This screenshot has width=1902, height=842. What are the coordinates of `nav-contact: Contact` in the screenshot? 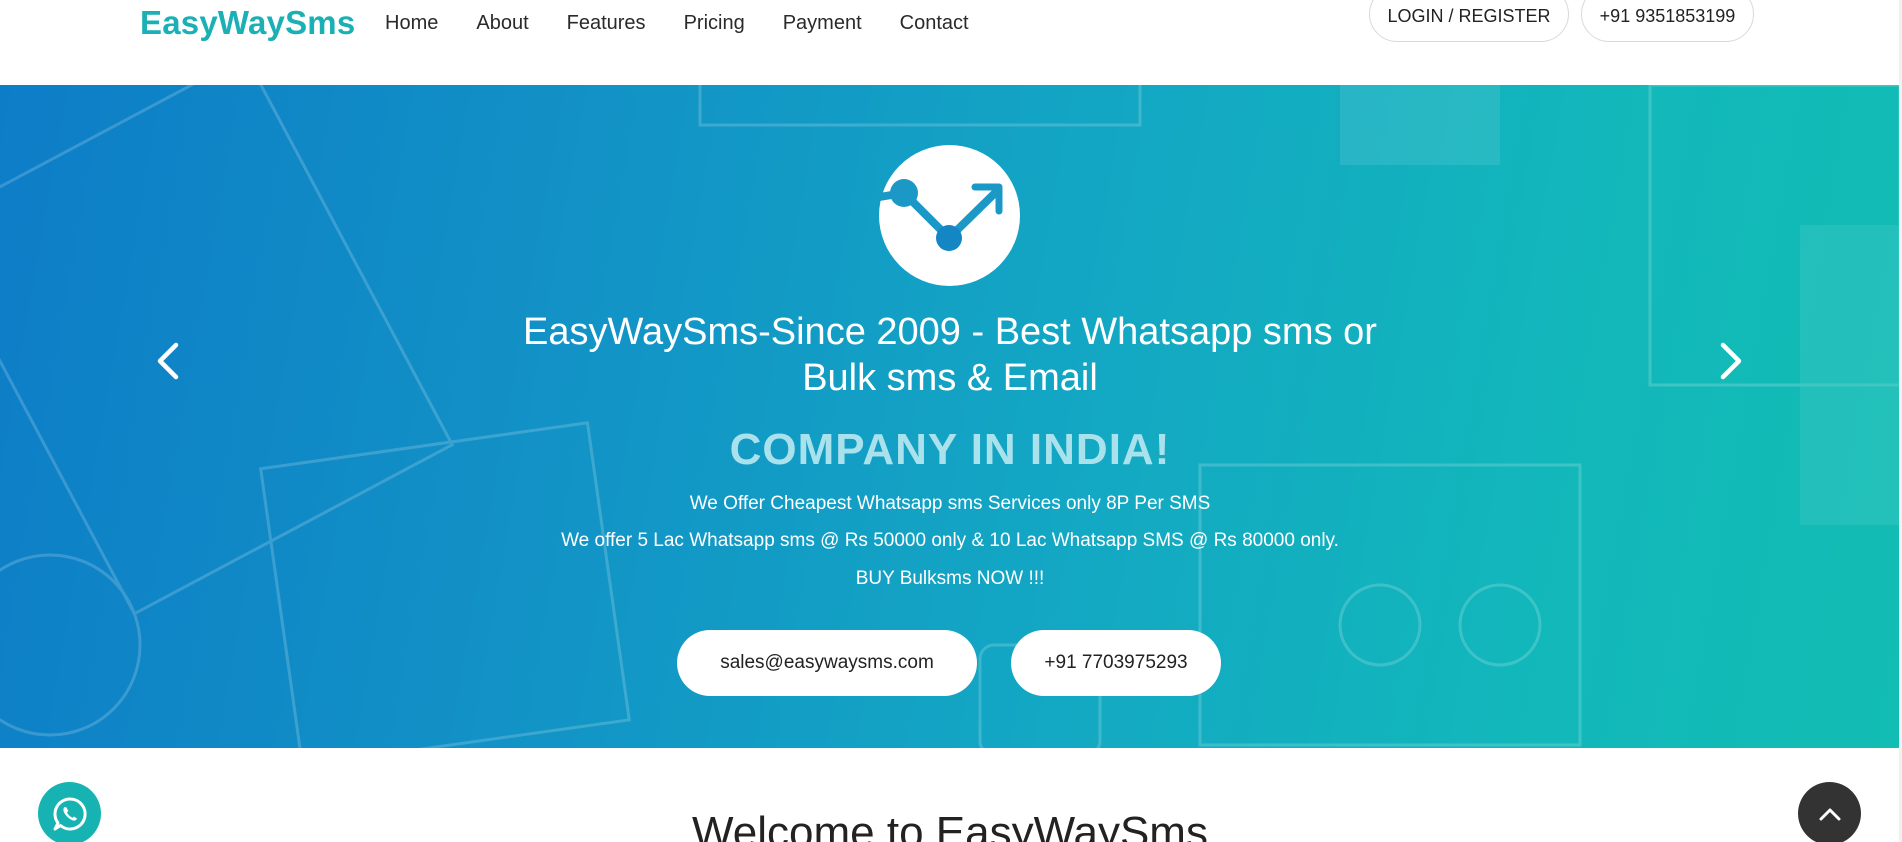 It's located at (934, 23).